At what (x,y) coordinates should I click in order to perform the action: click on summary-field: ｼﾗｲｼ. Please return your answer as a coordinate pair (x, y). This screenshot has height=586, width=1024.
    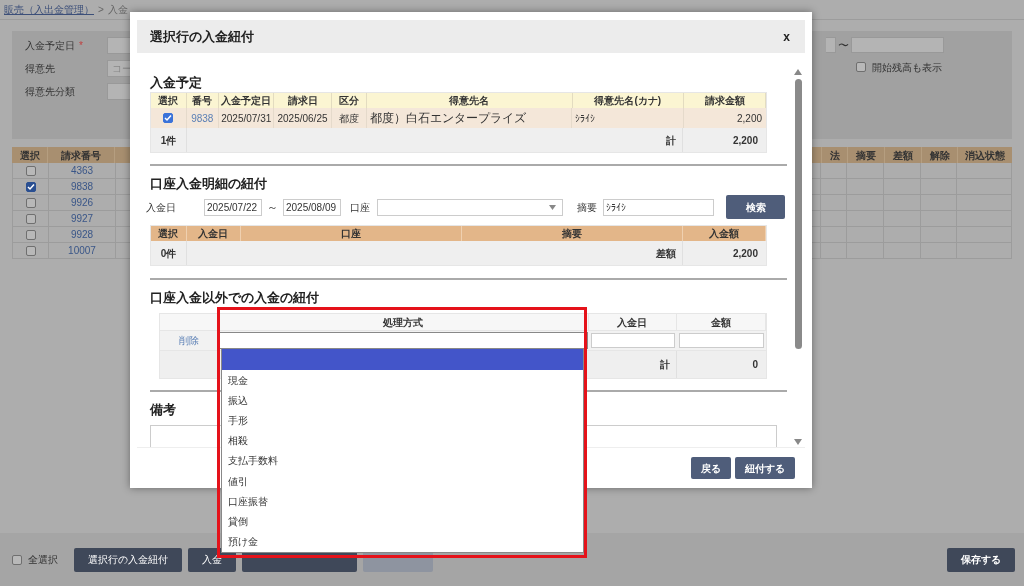
    Looking at the image, I should click on (658, 207).